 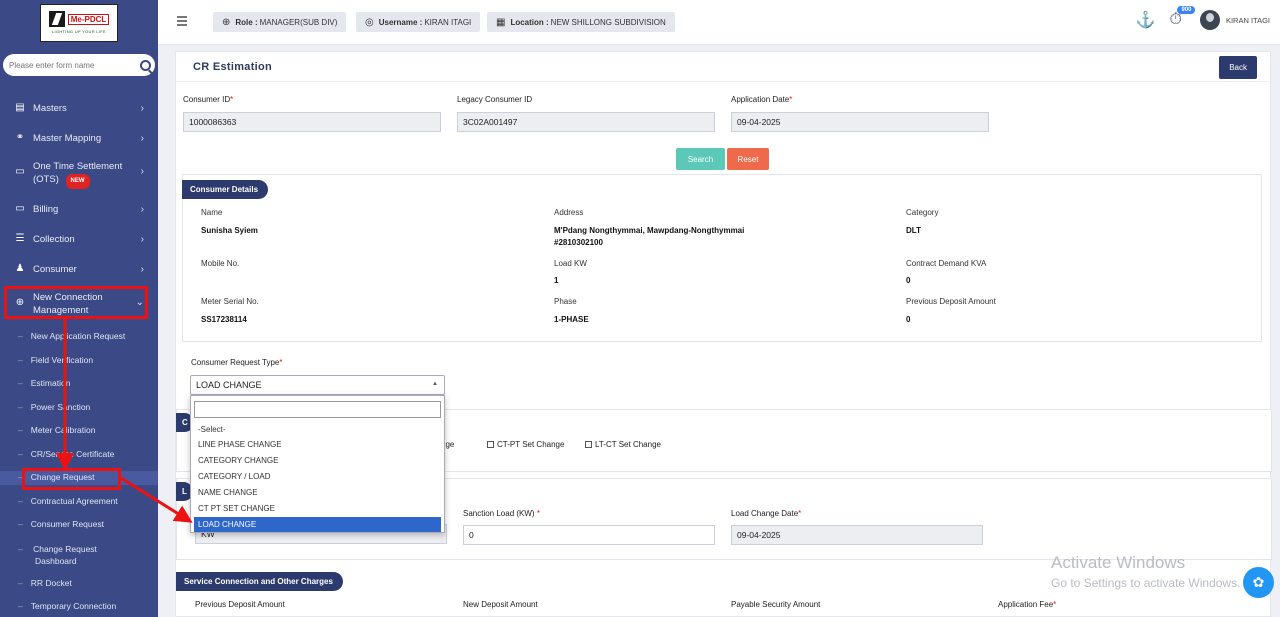 I want to click on contract-demand-value: 0, so click(x=908, y=280).